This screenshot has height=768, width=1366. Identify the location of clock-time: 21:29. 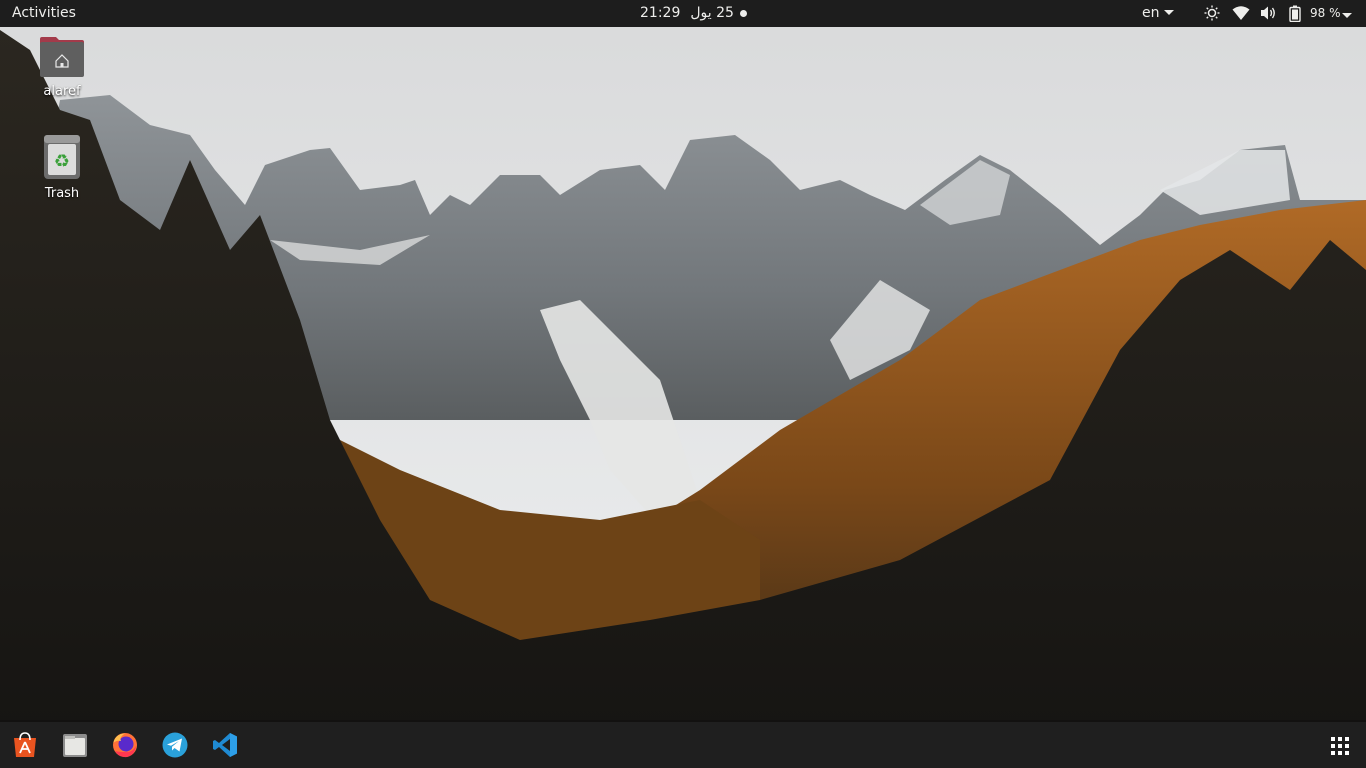
(660, 13).